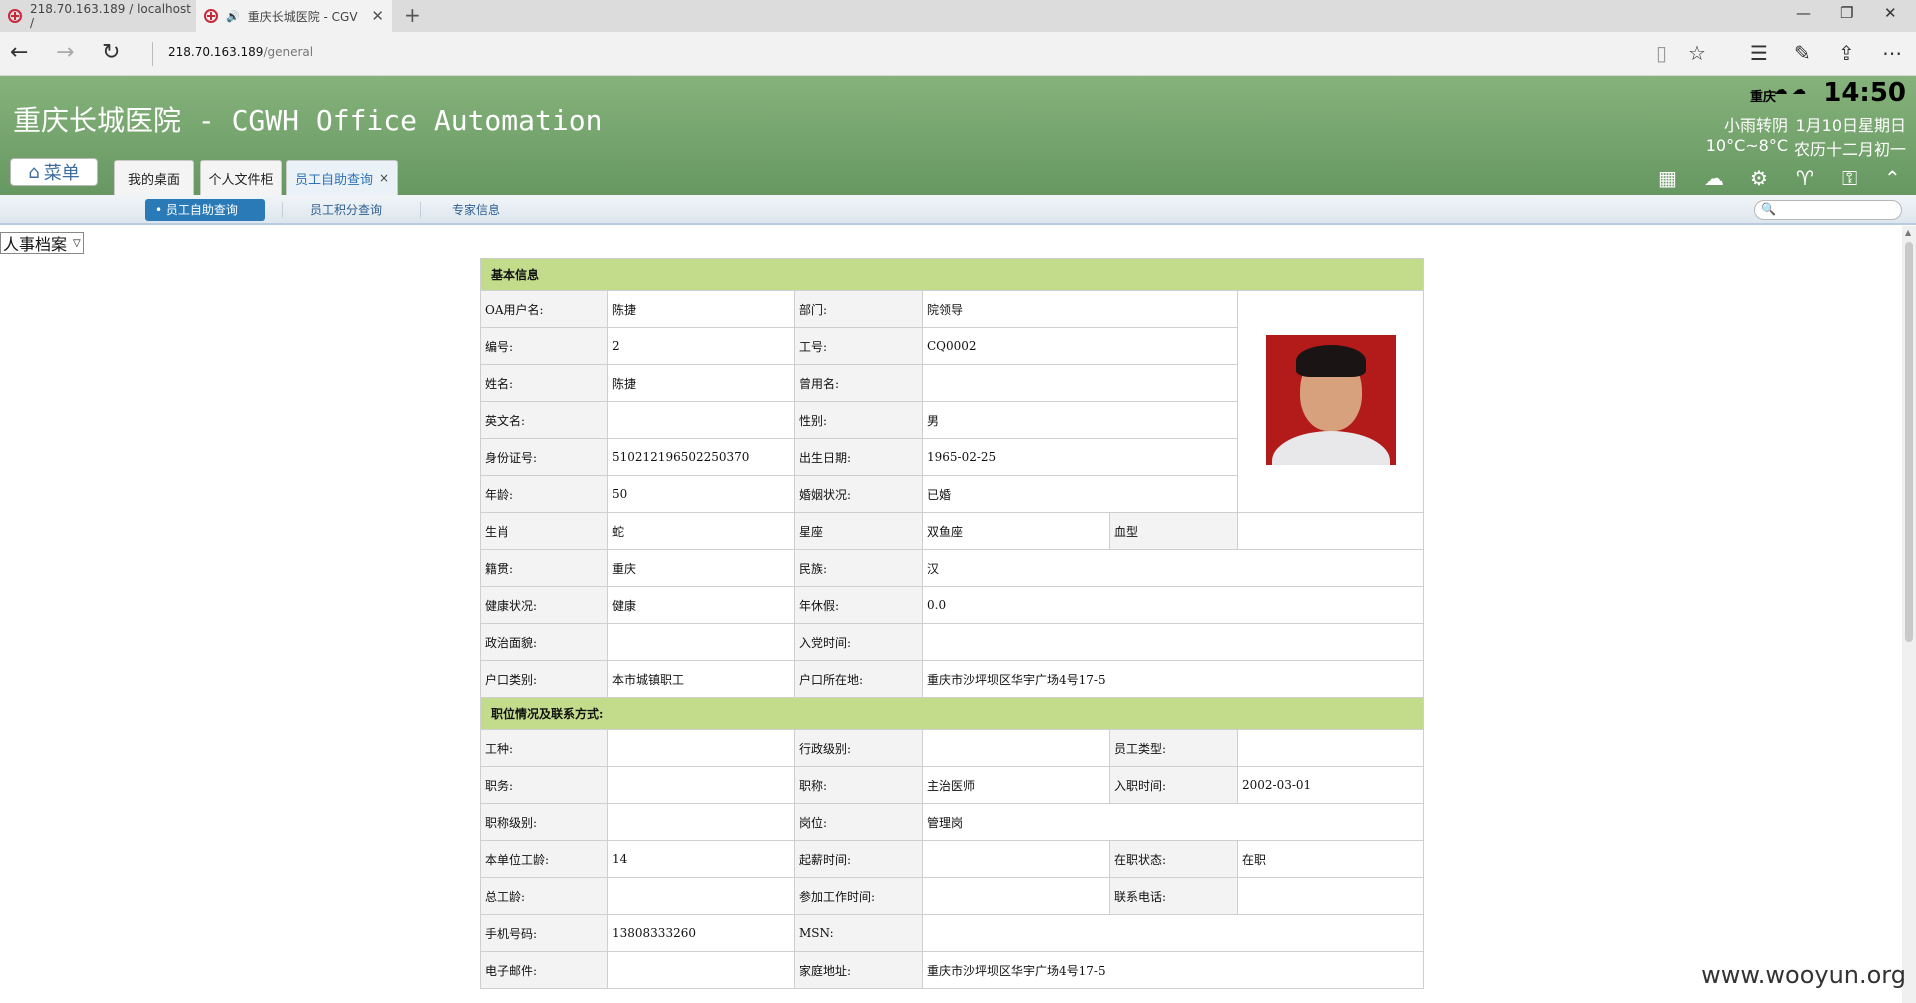 The image size is (1916, 1003). Describe the element at coordinates (1173, 642) in the screenshot. I see `field-value-party-date` at that location.